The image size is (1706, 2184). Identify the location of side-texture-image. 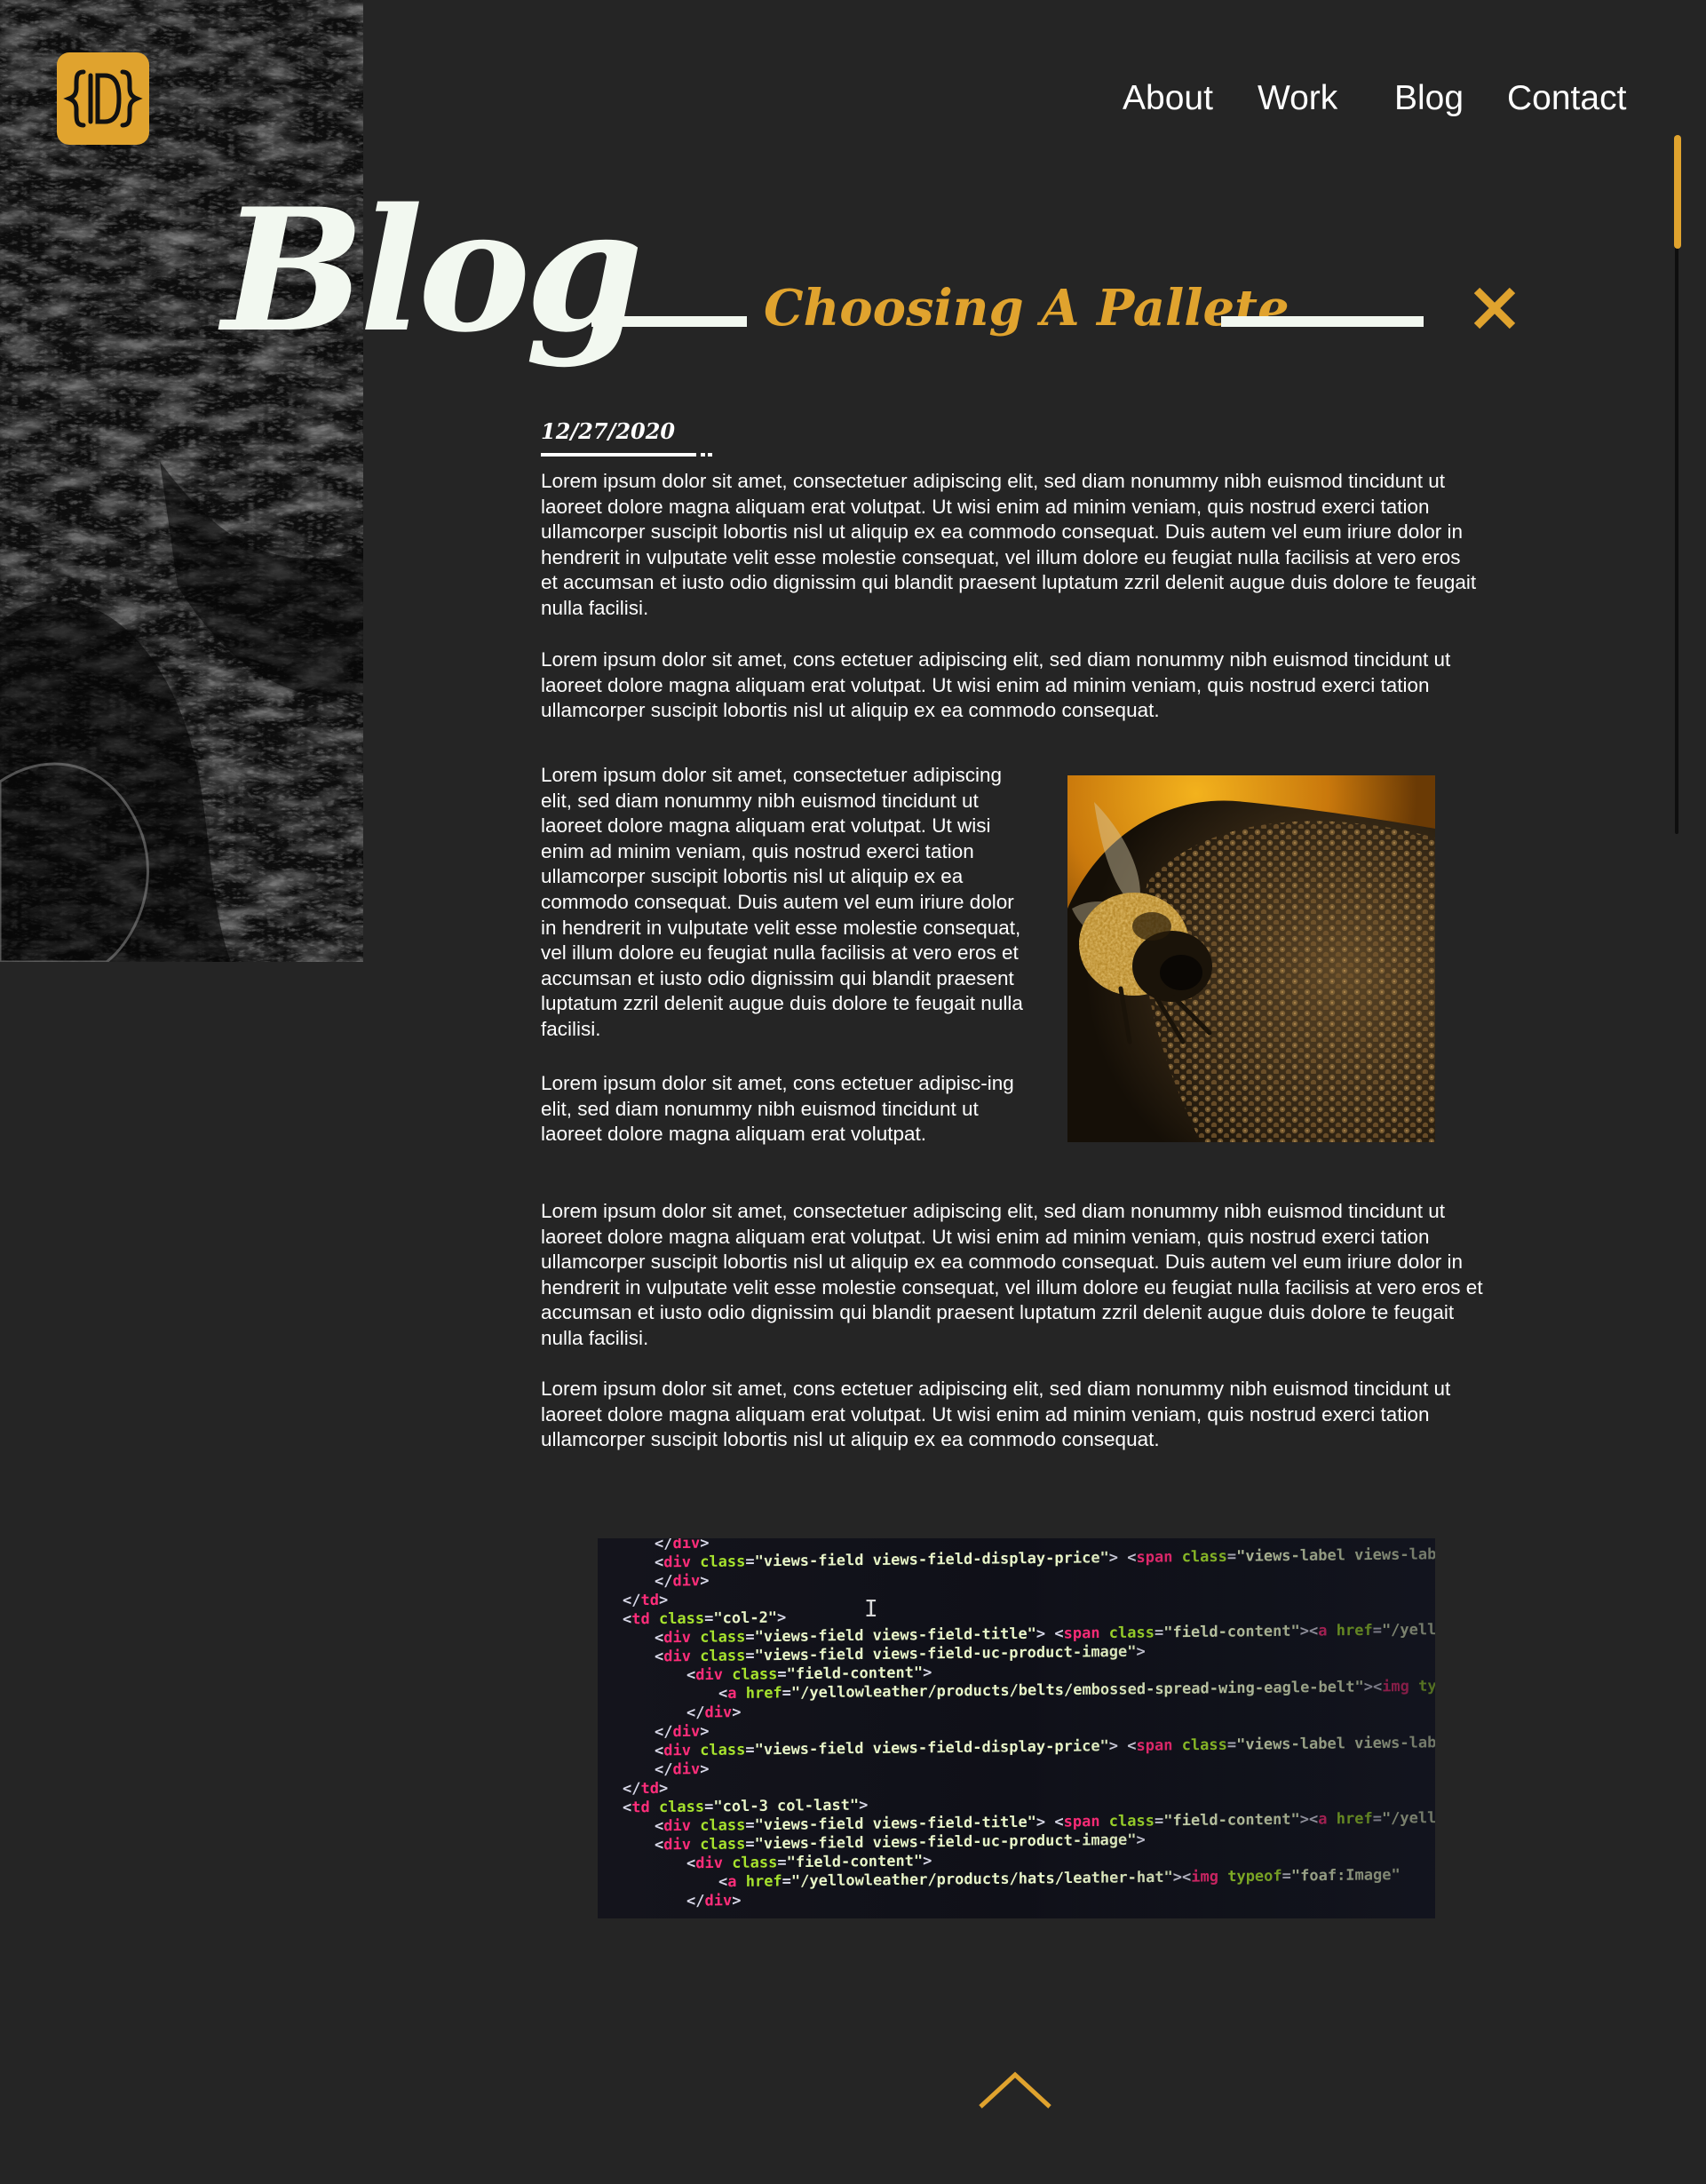
(181, 481).